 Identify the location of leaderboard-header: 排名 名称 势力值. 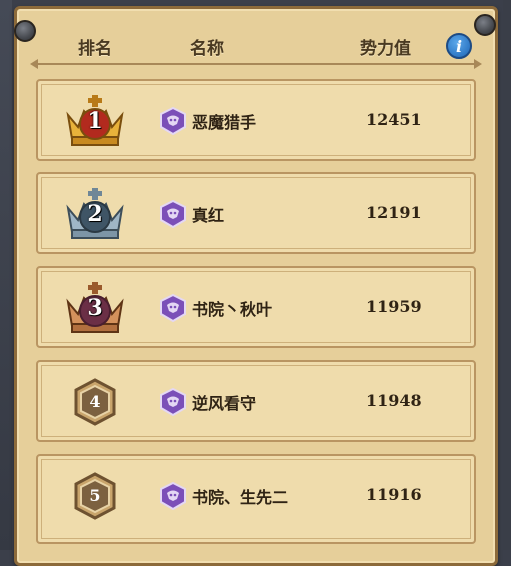
(256, 42).